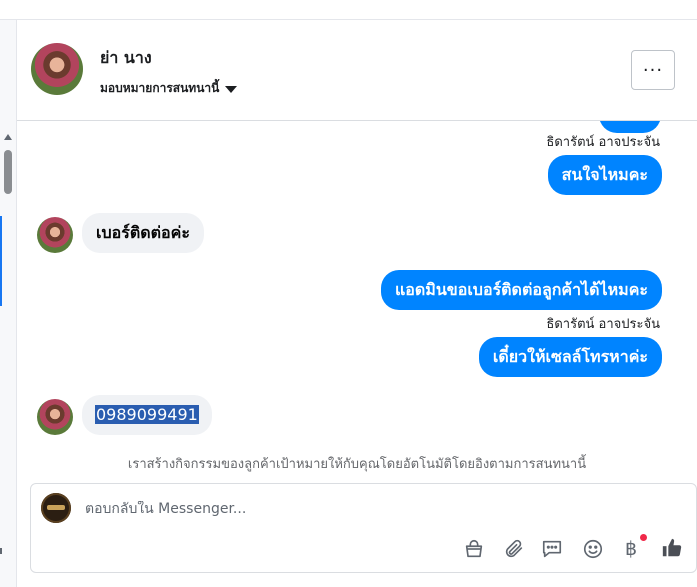 This screenshot has height=587, width=697. Describe the element at coordinates (1, 261) in the screenshot. I see `active-indicator` at that location.